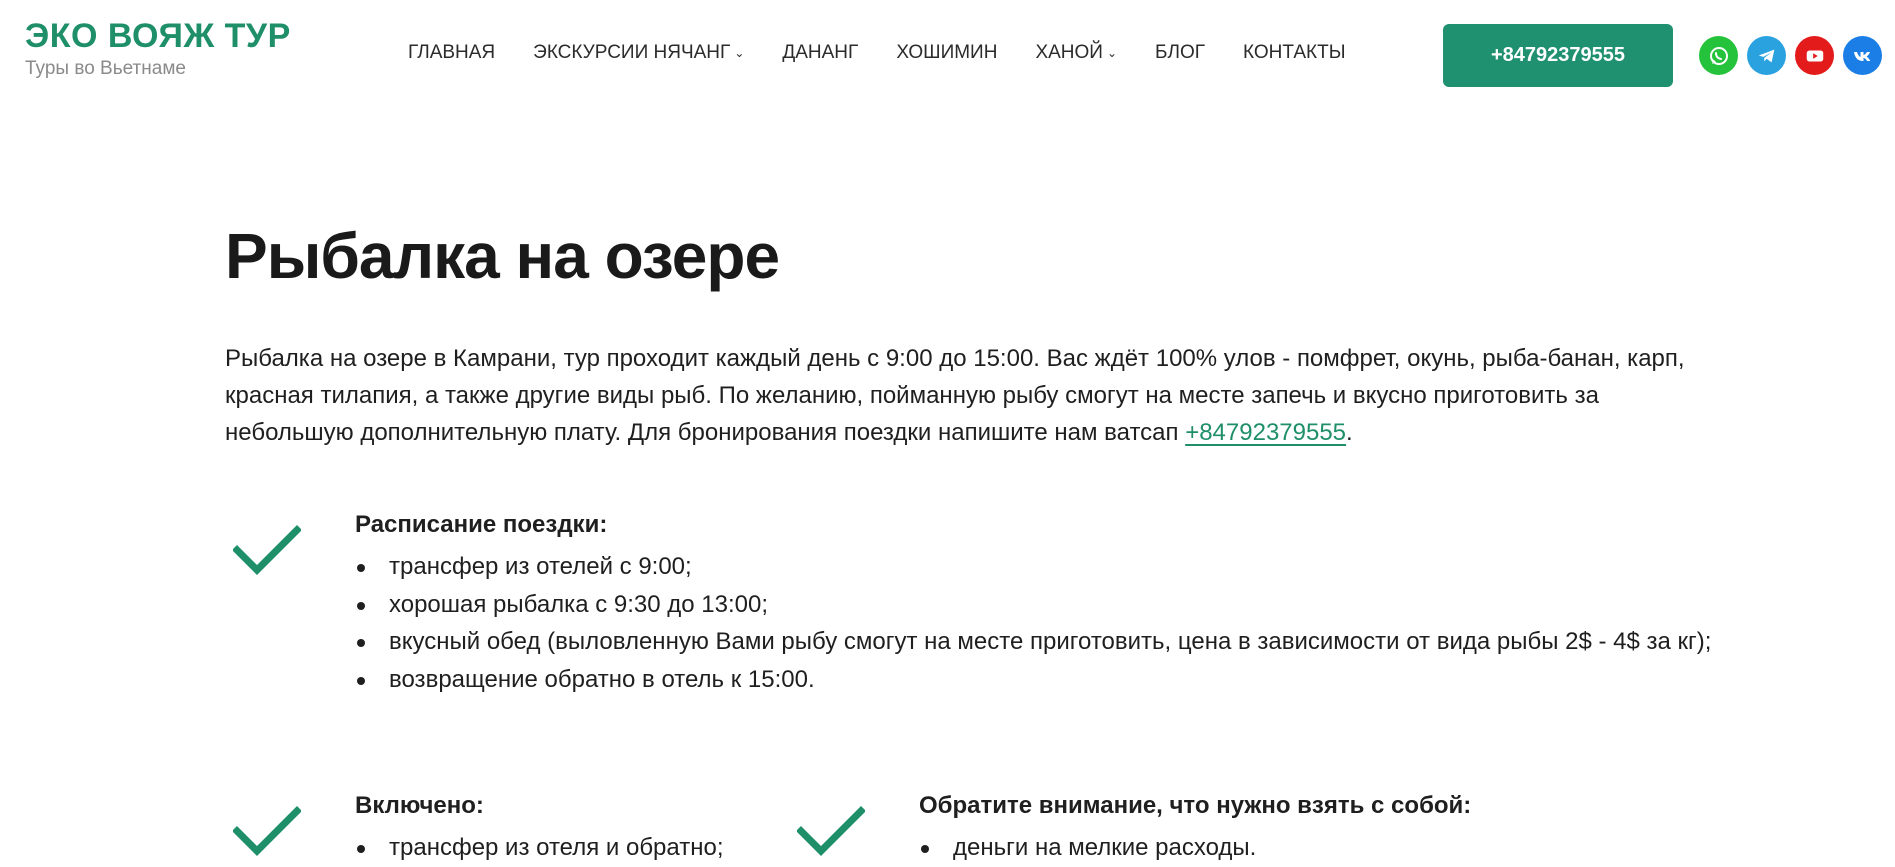  I want to click on included-list: трансфер из отеля и обратно;, so click(539, 848).